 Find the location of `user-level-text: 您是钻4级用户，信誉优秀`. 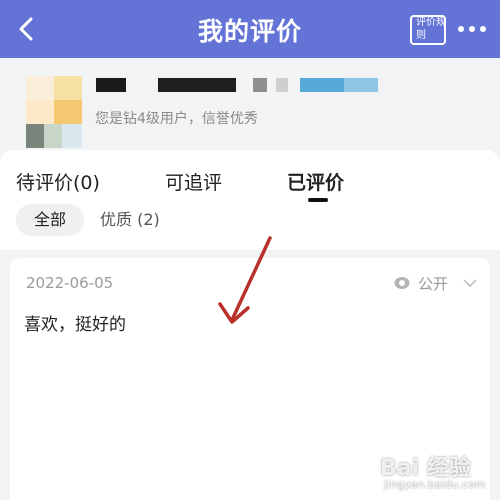

user-level-text: 您是钻4级用户，信誉优秀 is located at coordinates (176, 119).